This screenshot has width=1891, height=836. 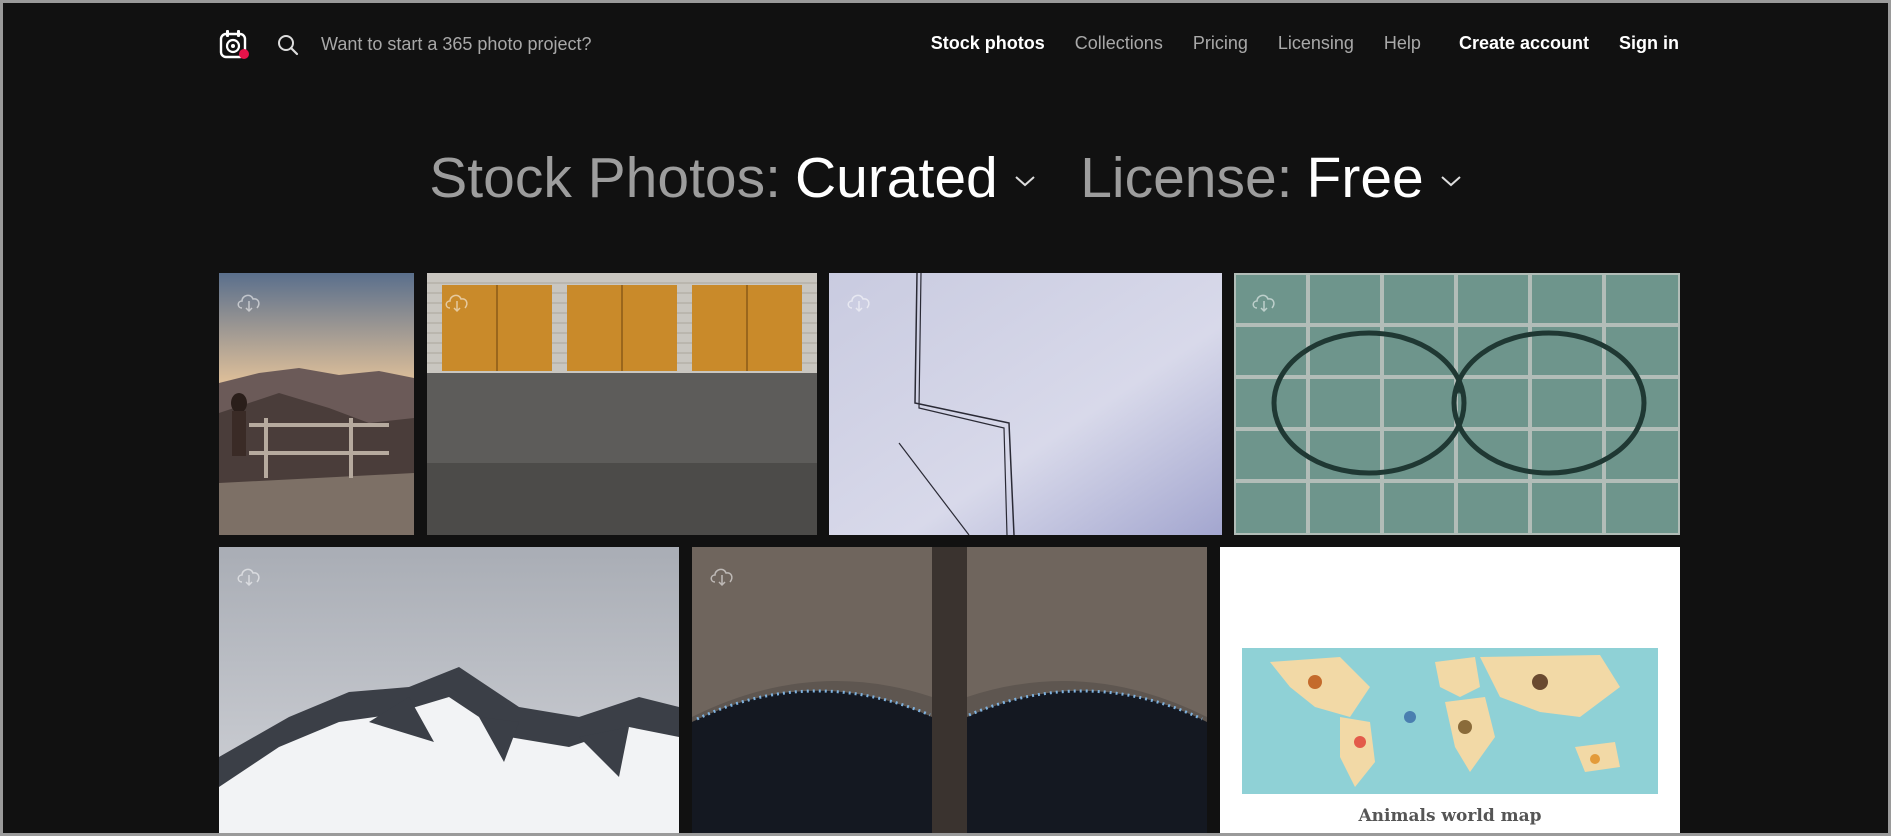 I want to click on create-account-link: Create account, so click(x=1524, y=43).